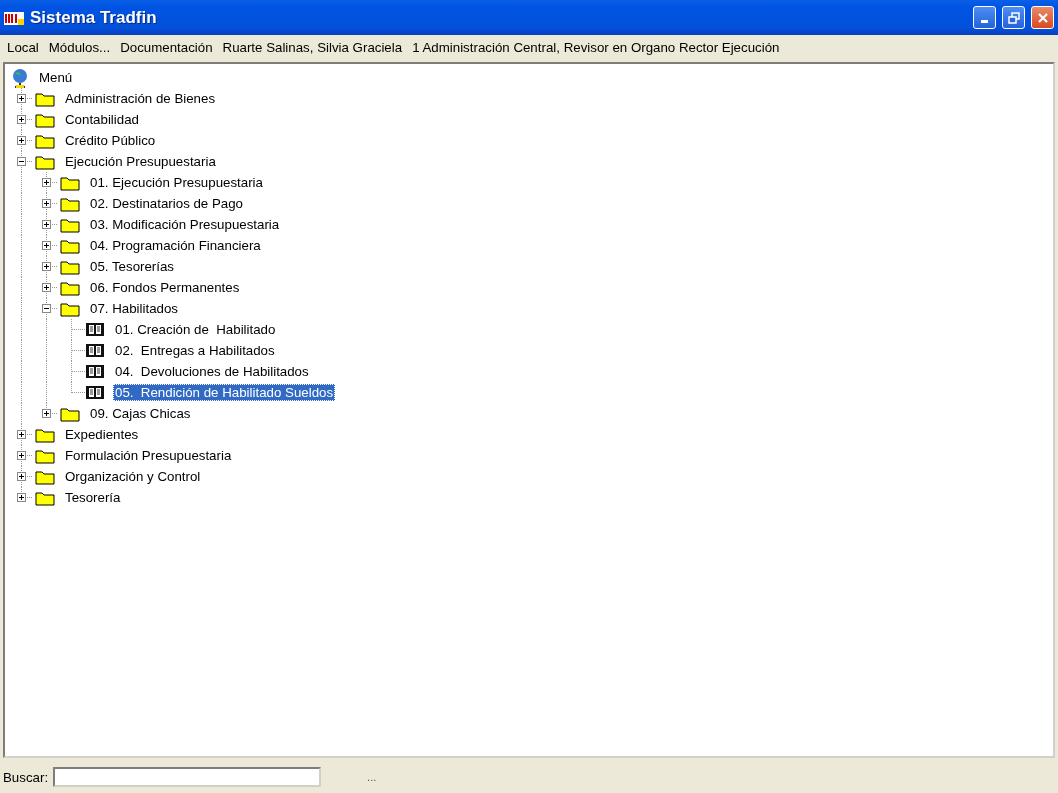 This screenshot has width=1058, height=793. I want to click on tree-item: 07. Habilitados, so click(134, 308).